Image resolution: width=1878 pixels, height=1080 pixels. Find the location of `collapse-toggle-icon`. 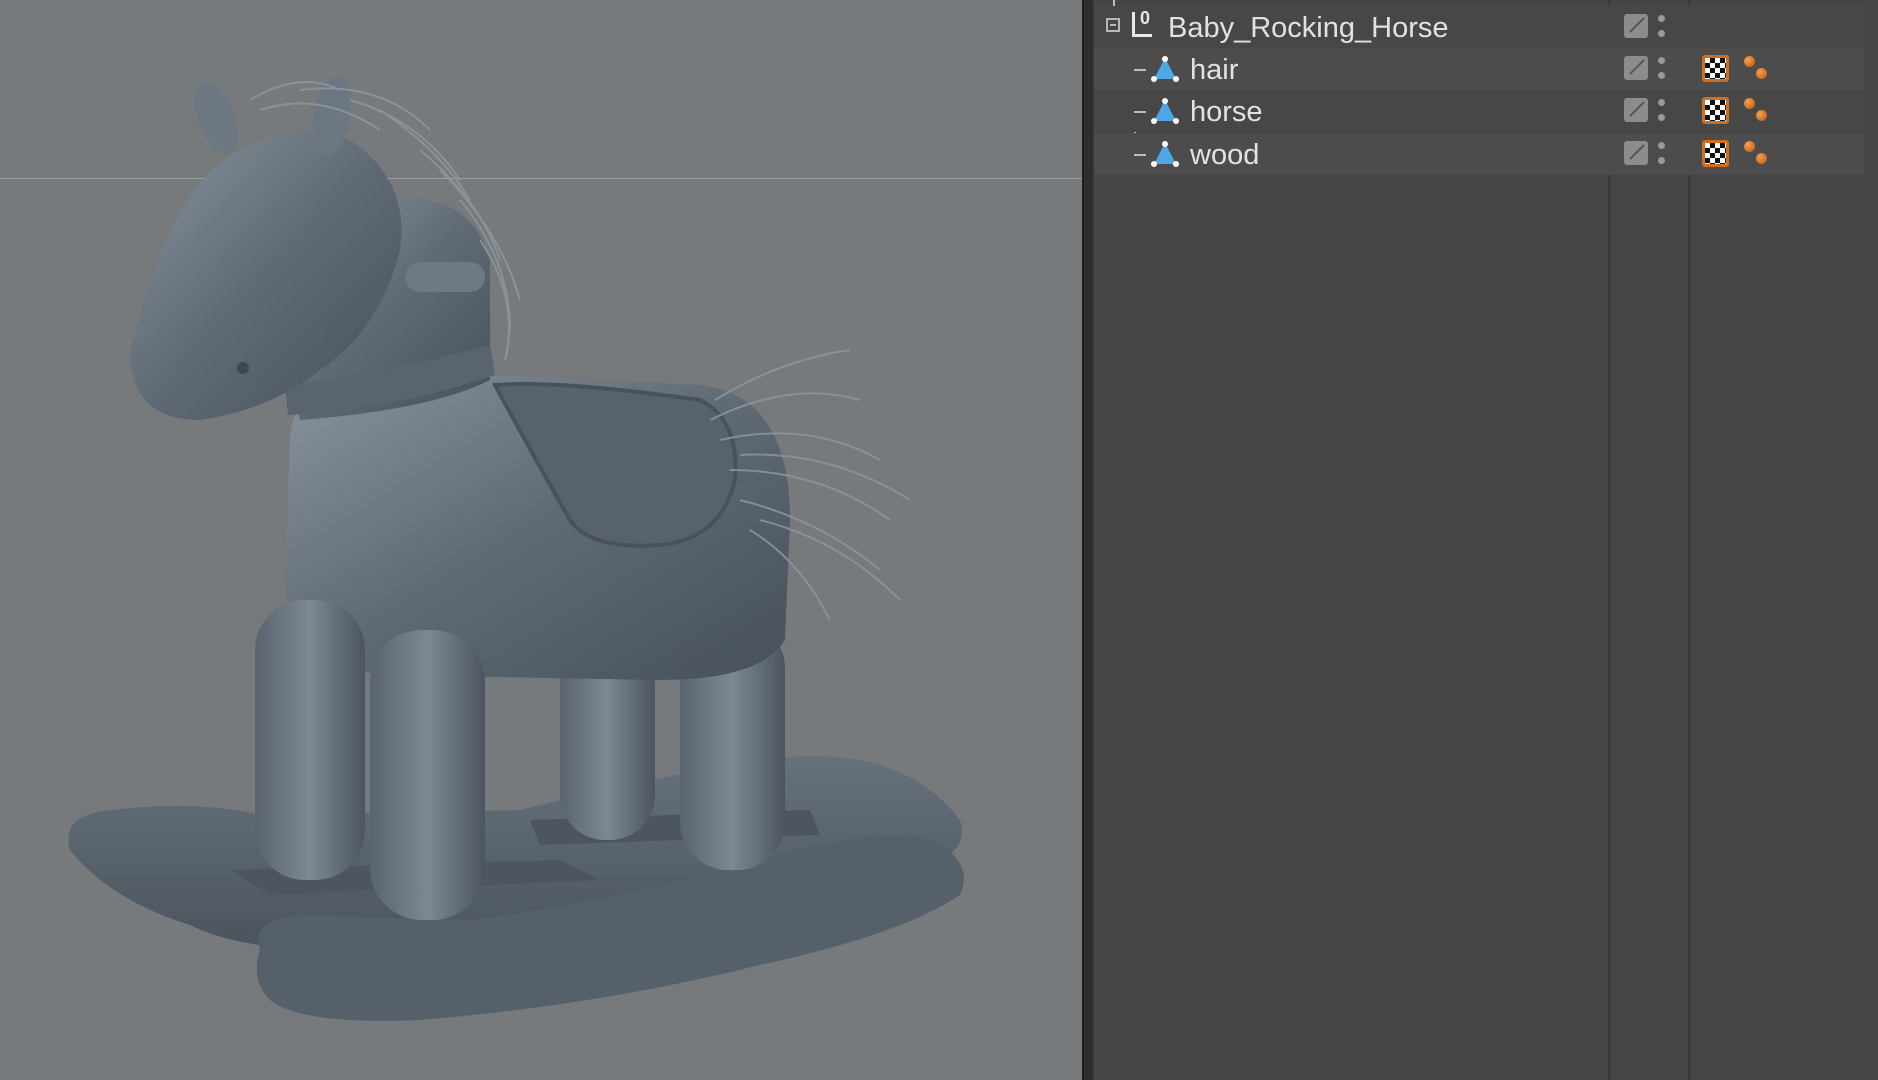

collapse-toggle-icon is located at coordinates (1113, 25).